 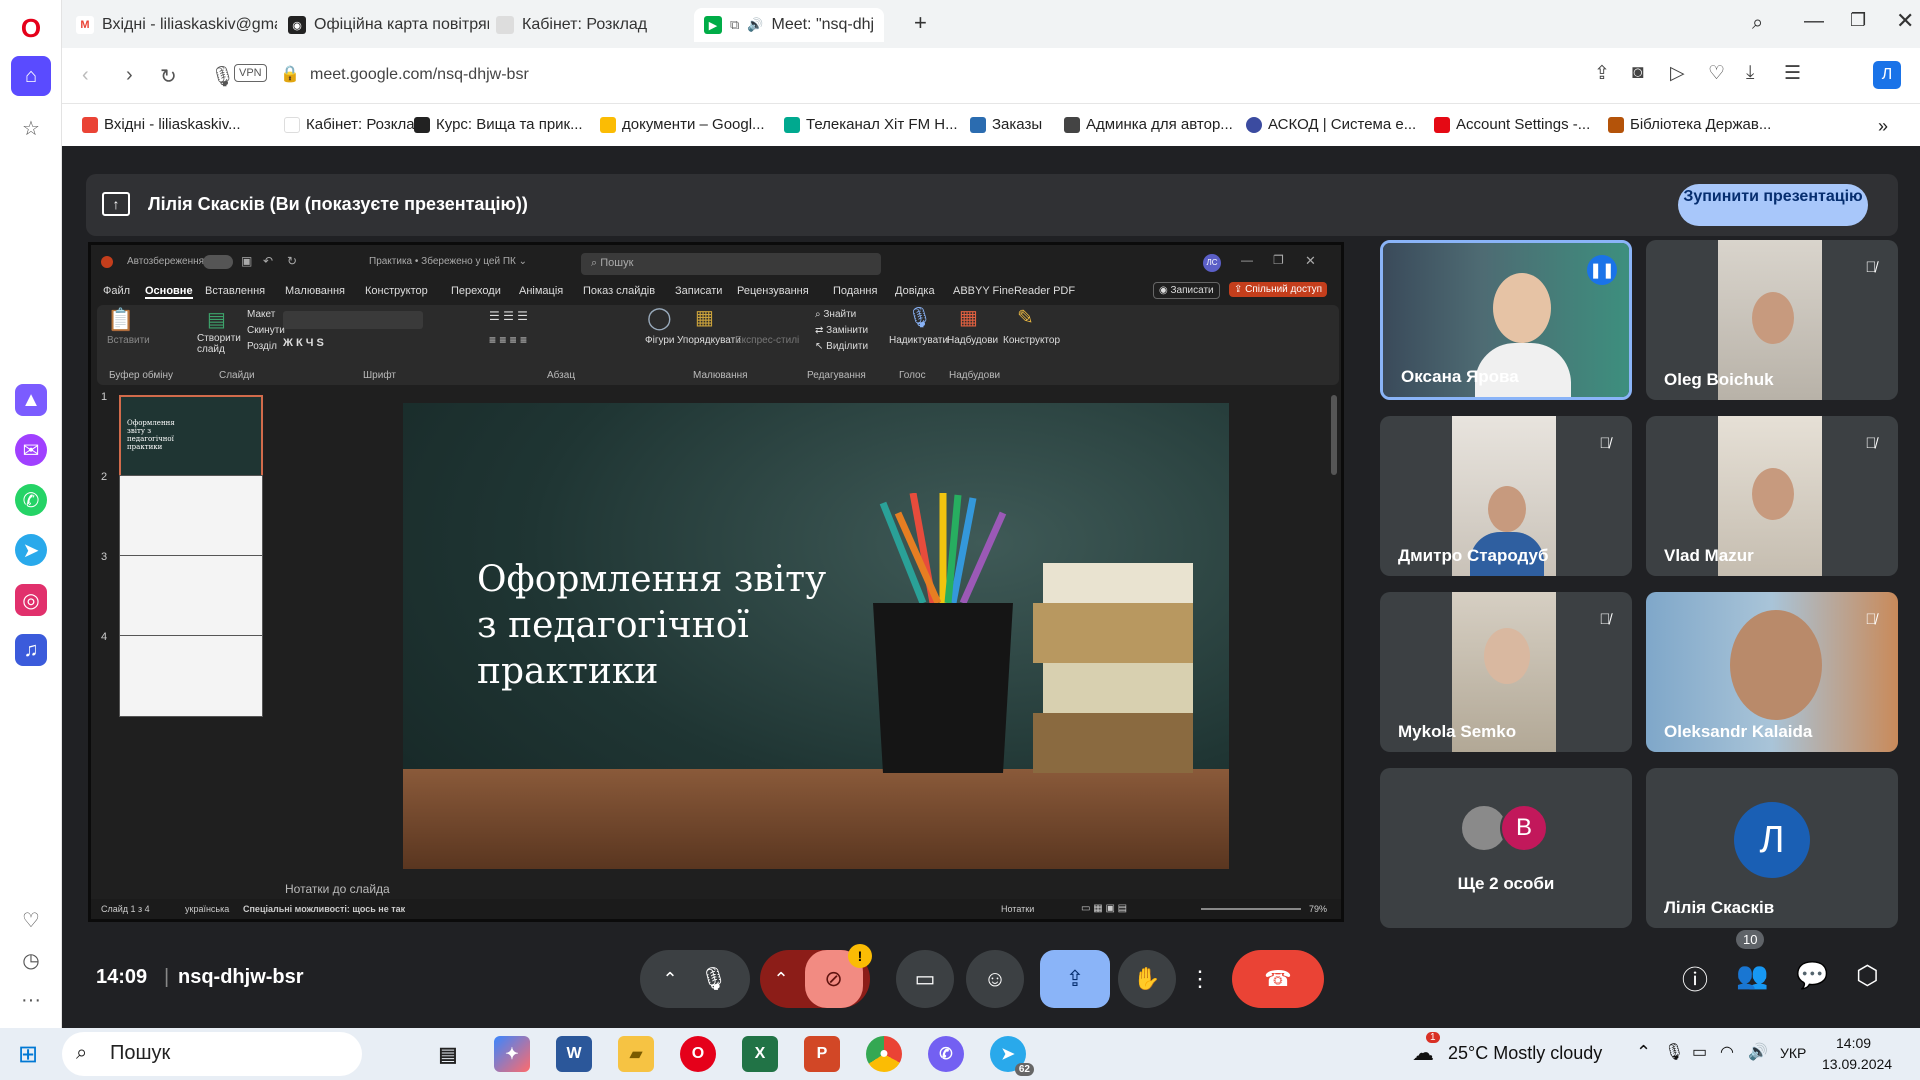 I want to click on participant-tile: ❚❚ Оксана Ярова, so click(x=1506, y=320).